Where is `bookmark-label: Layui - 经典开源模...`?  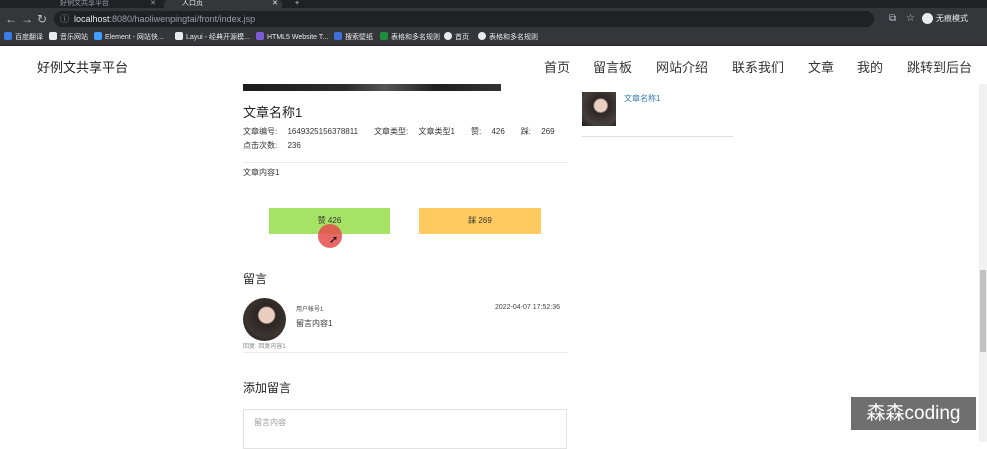
bookmark-label: Layui - 经典开源模... is located at coordinates (218, 37).